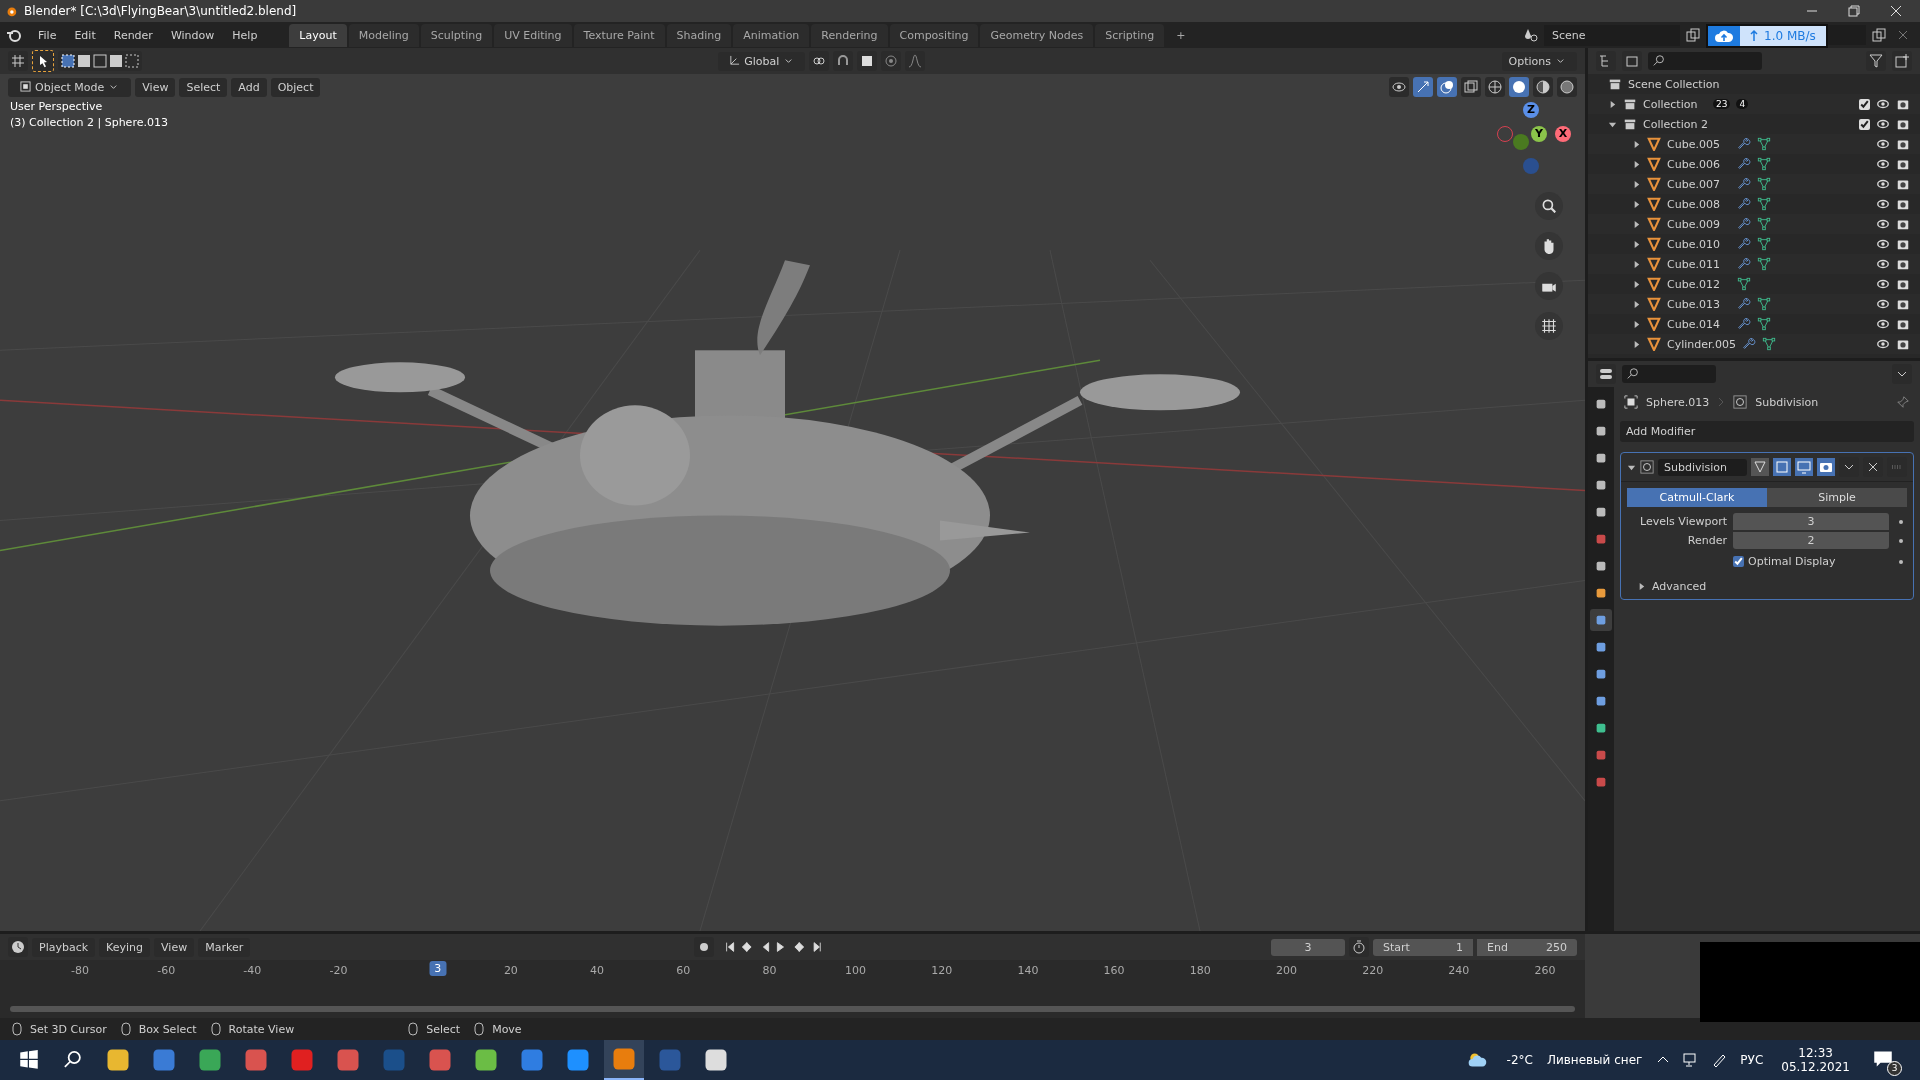 This screenshot has height=1080, width=1920. What do you see at coordinates (174, 947) in the screenshot?
I see `timeline-menu-item: View` at bounding box center [174, 947].